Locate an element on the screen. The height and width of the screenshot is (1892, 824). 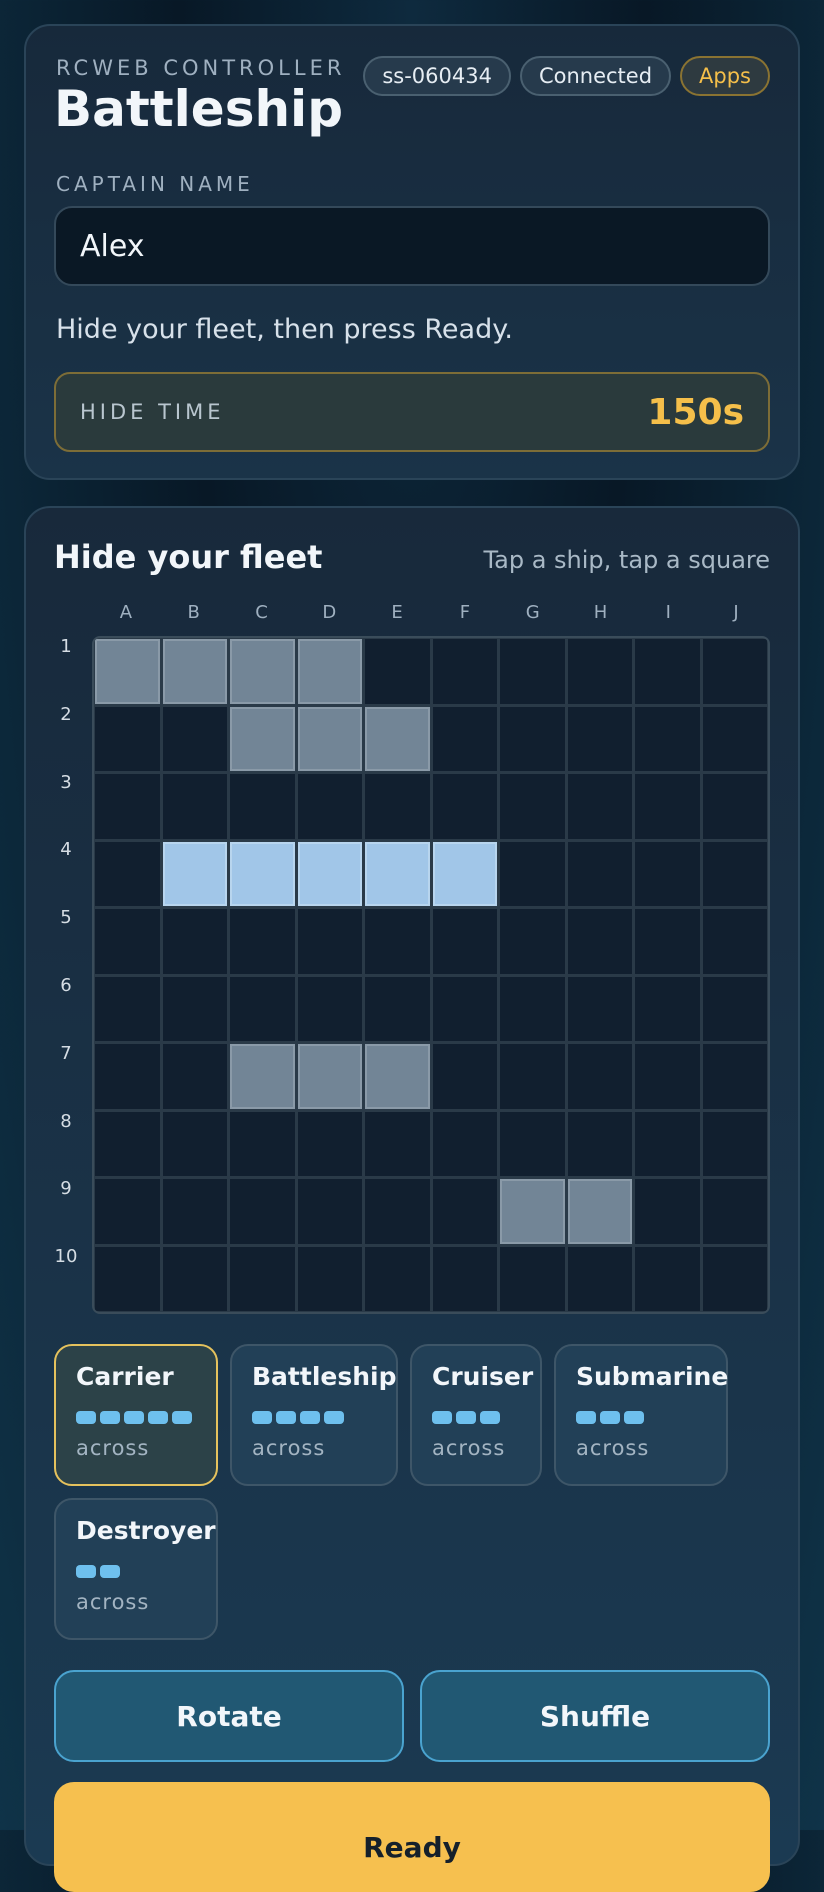
board-cell-g1 is located at coordinates (532, 671).